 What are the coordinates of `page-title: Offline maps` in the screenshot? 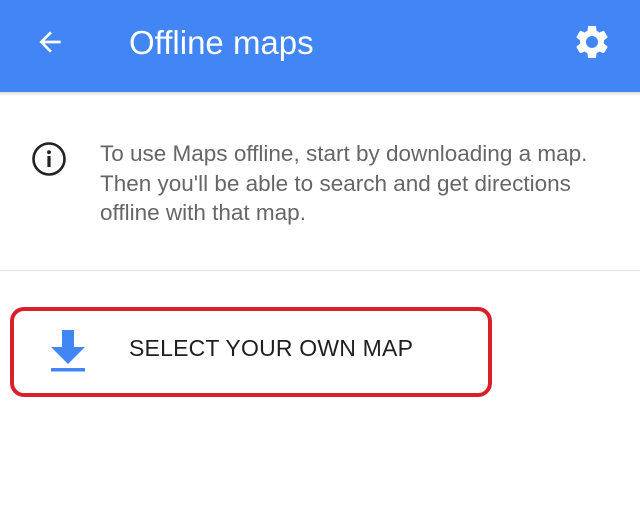 It's located at (221, 42).